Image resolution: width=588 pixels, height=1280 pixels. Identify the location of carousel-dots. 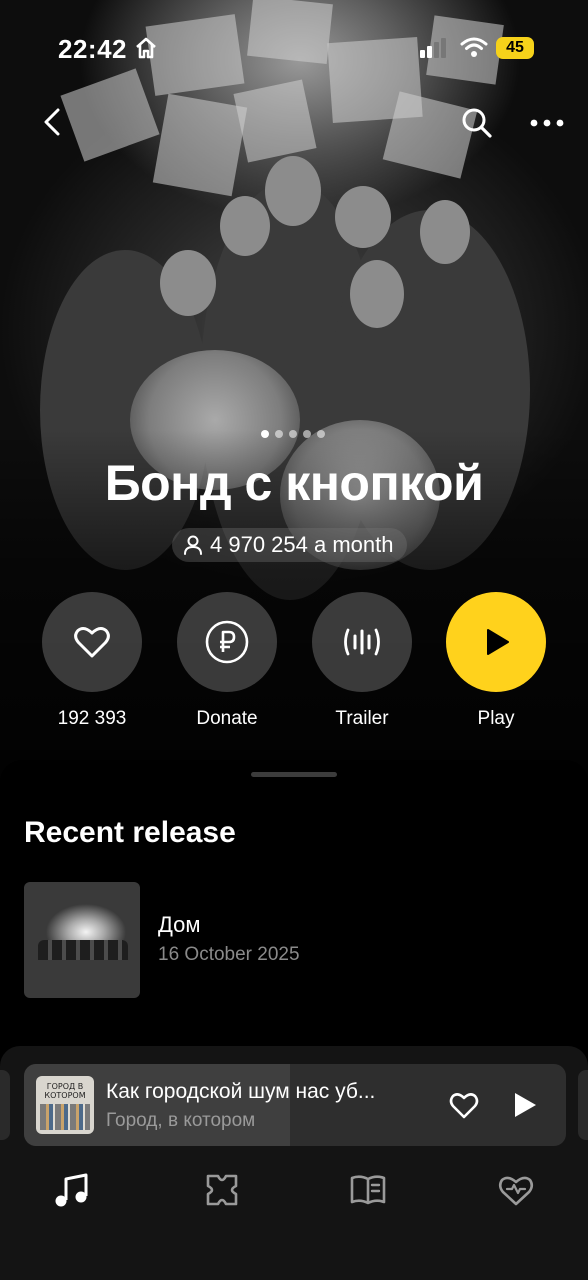
(293, 434).